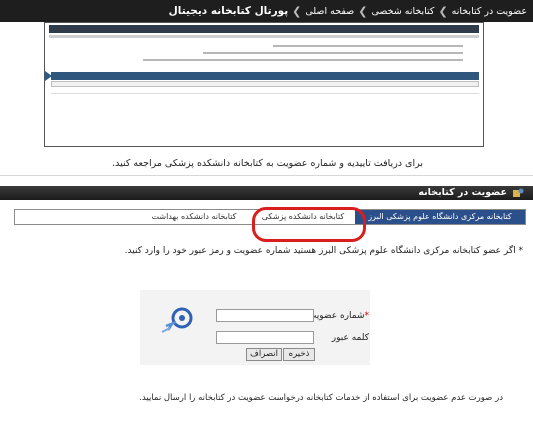 The width and height of the screenshot is (533, 430). I want to click on member-number-label: *شماره عضویت, so click(338, 316).